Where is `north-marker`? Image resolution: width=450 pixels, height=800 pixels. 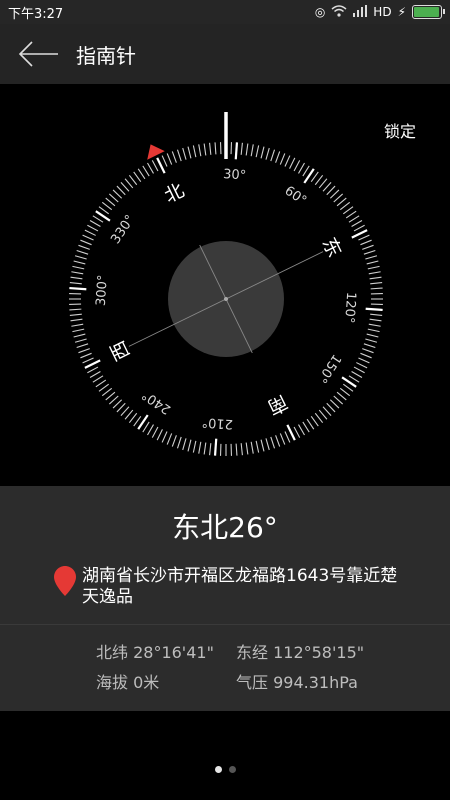
north-marker is located at coordinates (156, 152).